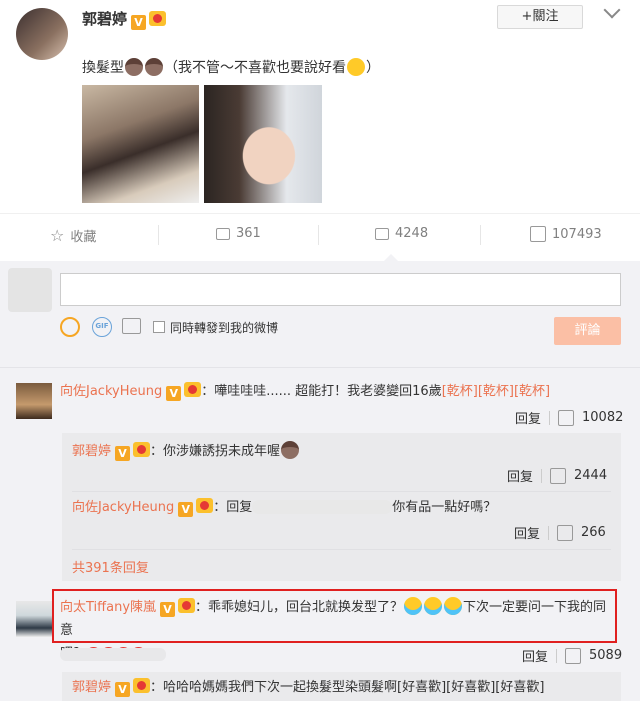  I want to click on repost-checkbox-label: 同時轉發到我的微博, so click(224, 327).